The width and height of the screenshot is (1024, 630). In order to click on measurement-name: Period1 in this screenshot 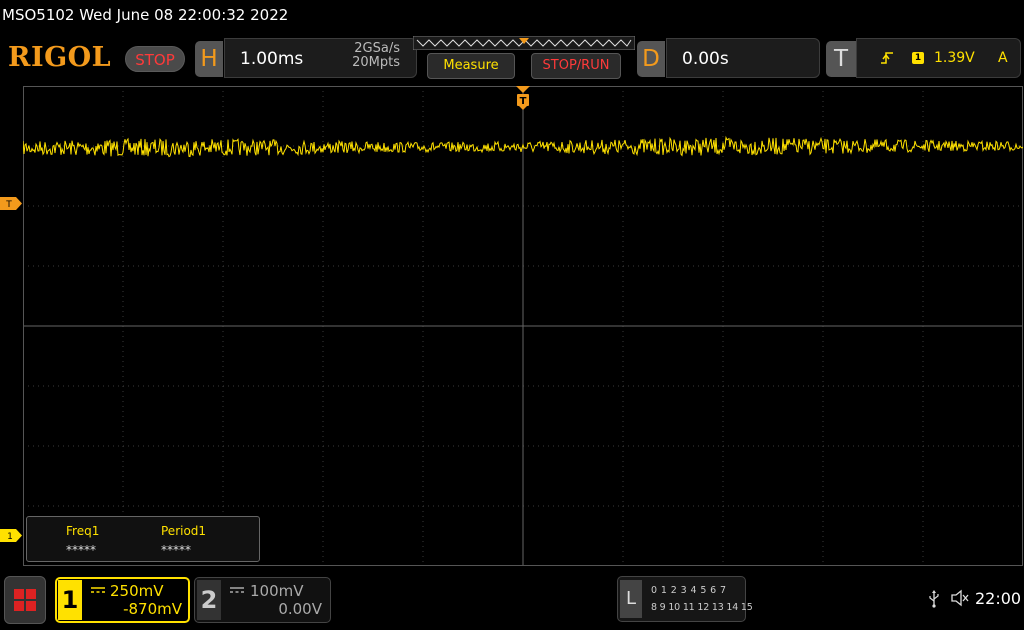, I will do `click(184, 531)`.